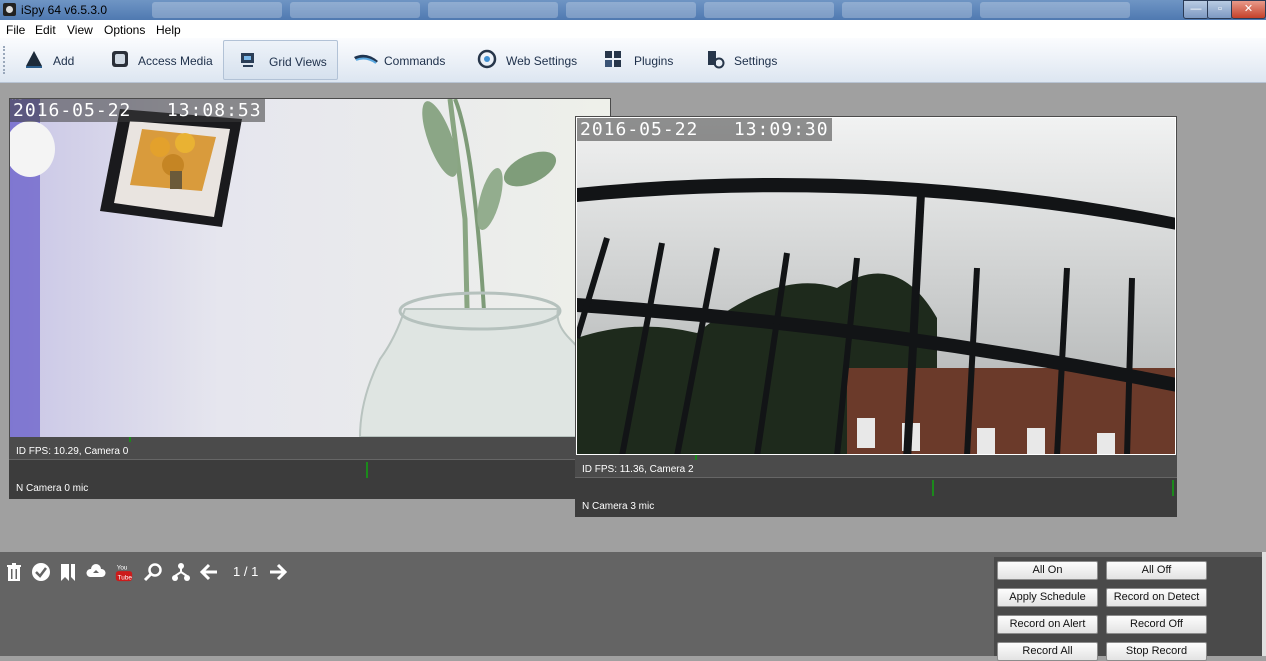 The image size is (1266, 661). I want to click on svg-text: You, so click(122, 567).